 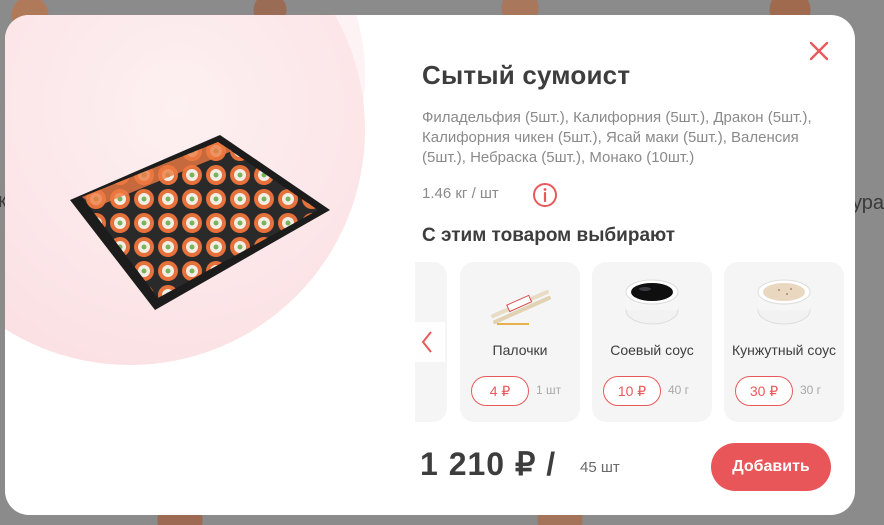 I want to click on chevron-left-icon, so click(x=426, y=342).